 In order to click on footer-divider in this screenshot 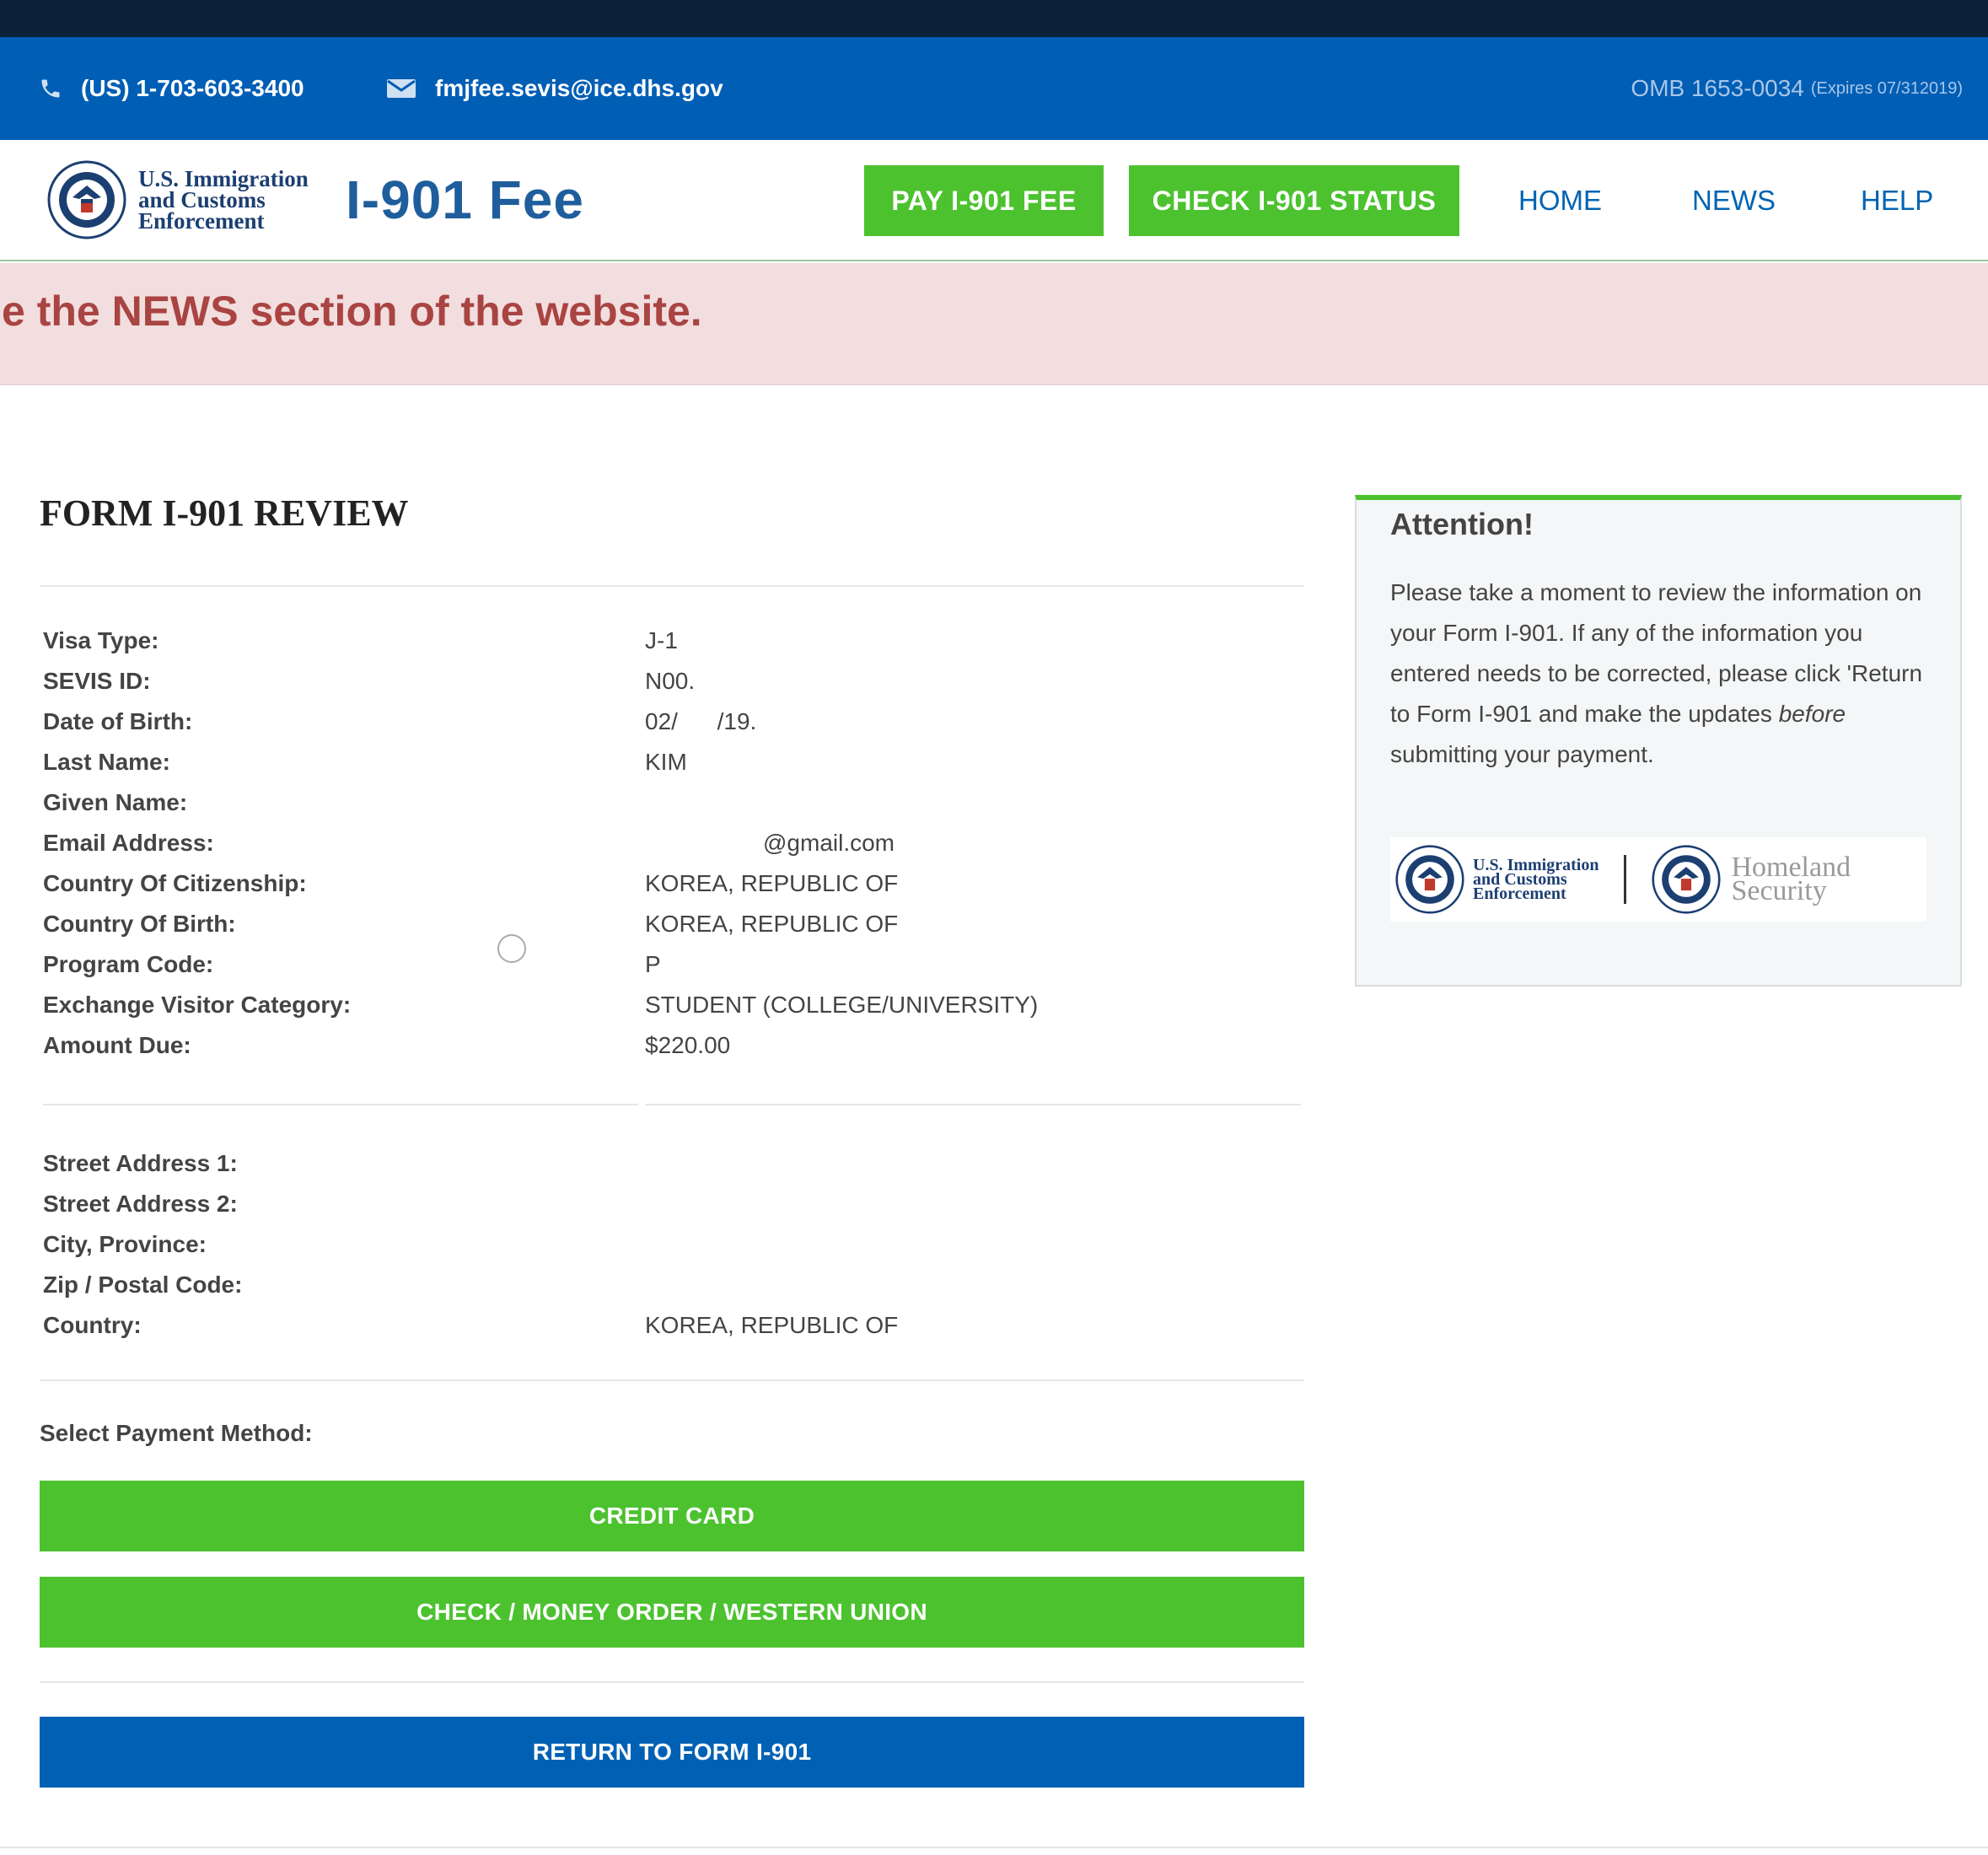, I will do `click(994, 1847)`.